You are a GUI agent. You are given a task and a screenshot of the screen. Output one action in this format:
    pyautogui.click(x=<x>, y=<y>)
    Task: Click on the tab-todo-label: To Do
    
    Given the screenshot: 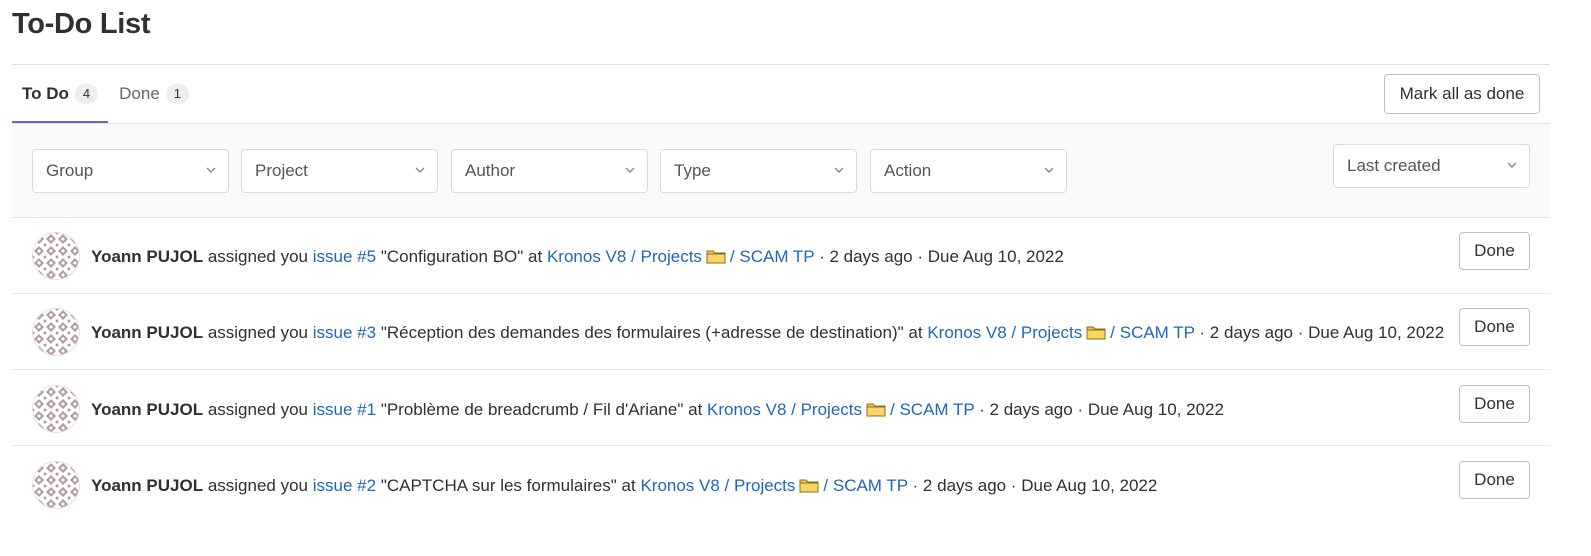 What is the action you would take?
    pyautogui.click(x=45, y=93)
    